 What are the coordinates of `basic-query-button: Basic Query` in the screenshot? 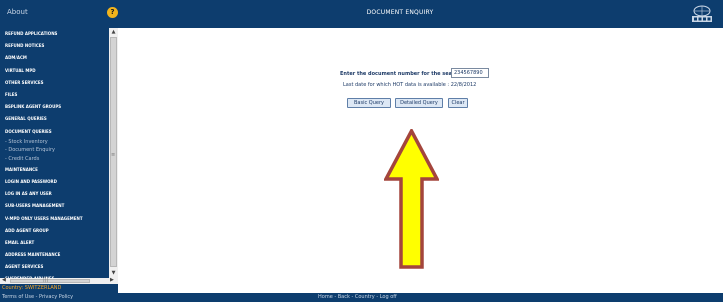 It's located at (369, 103).